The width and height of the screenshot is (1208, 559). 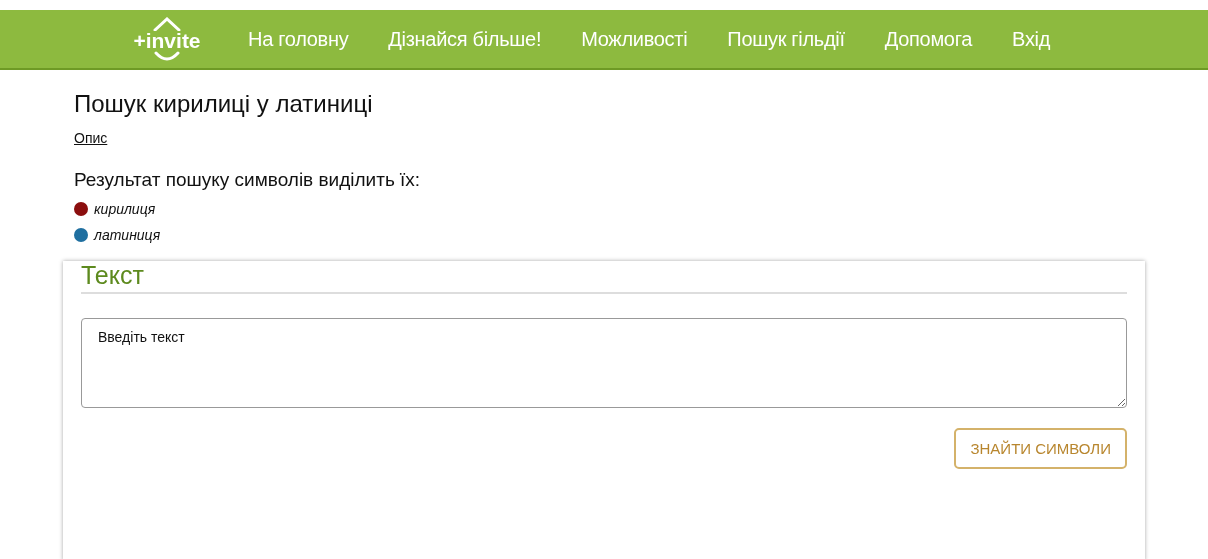 What do you see at coordinates (465, 39) in the screenshot?
I see `nav-link: Дізнайся більше!` at bounding box center [465, 39].